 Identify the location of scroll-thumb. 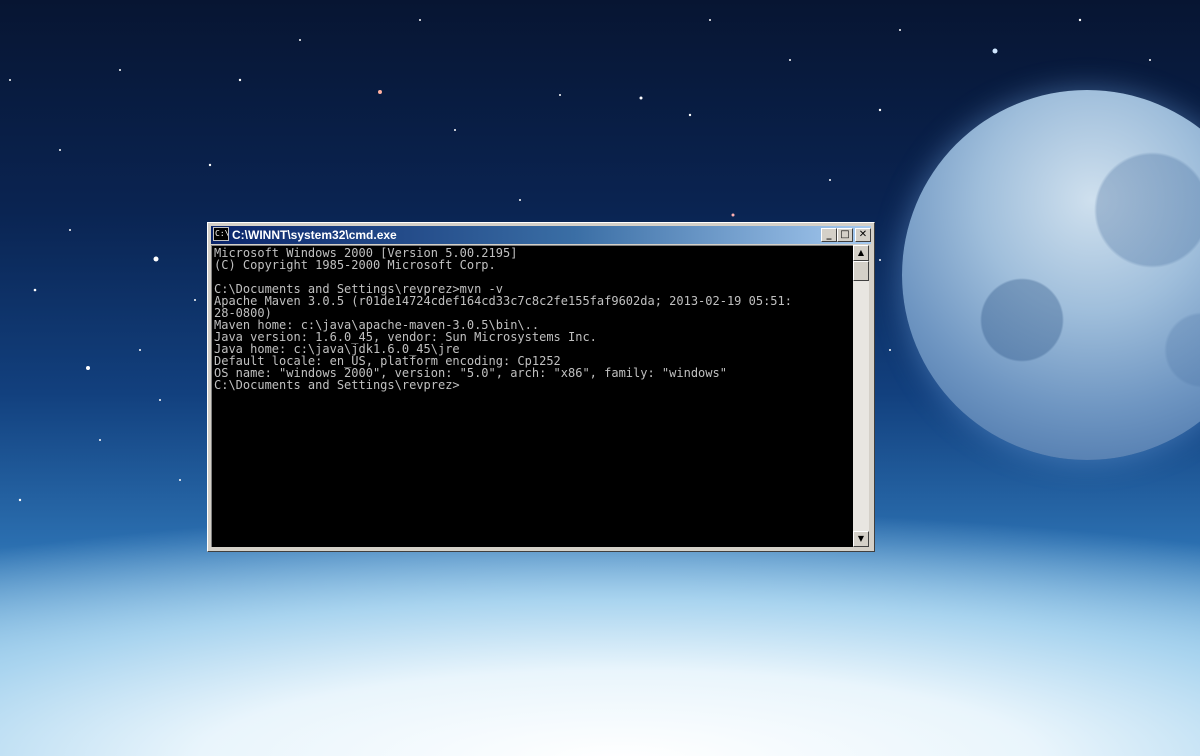
(861, 271).